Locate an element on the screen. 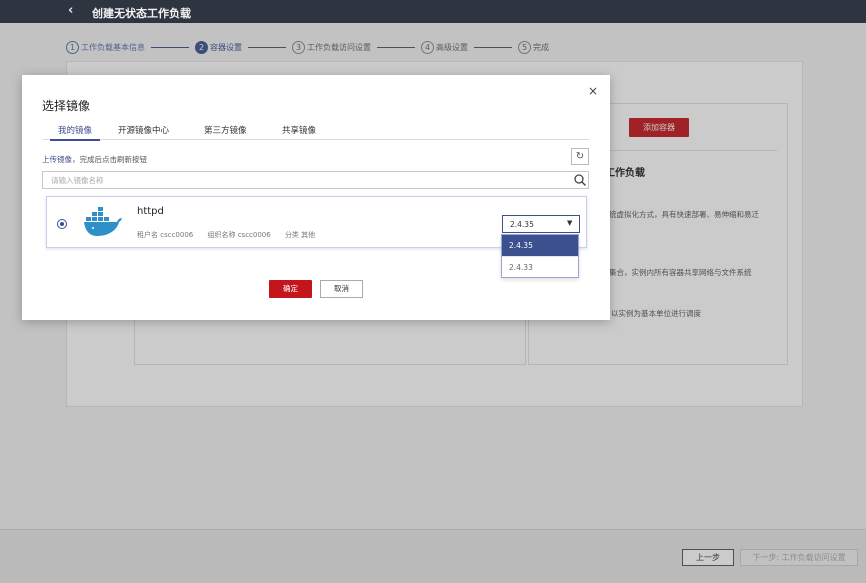 The image size is (866, 583). cancel-button: 取消 is located at coordinates (341, 289).